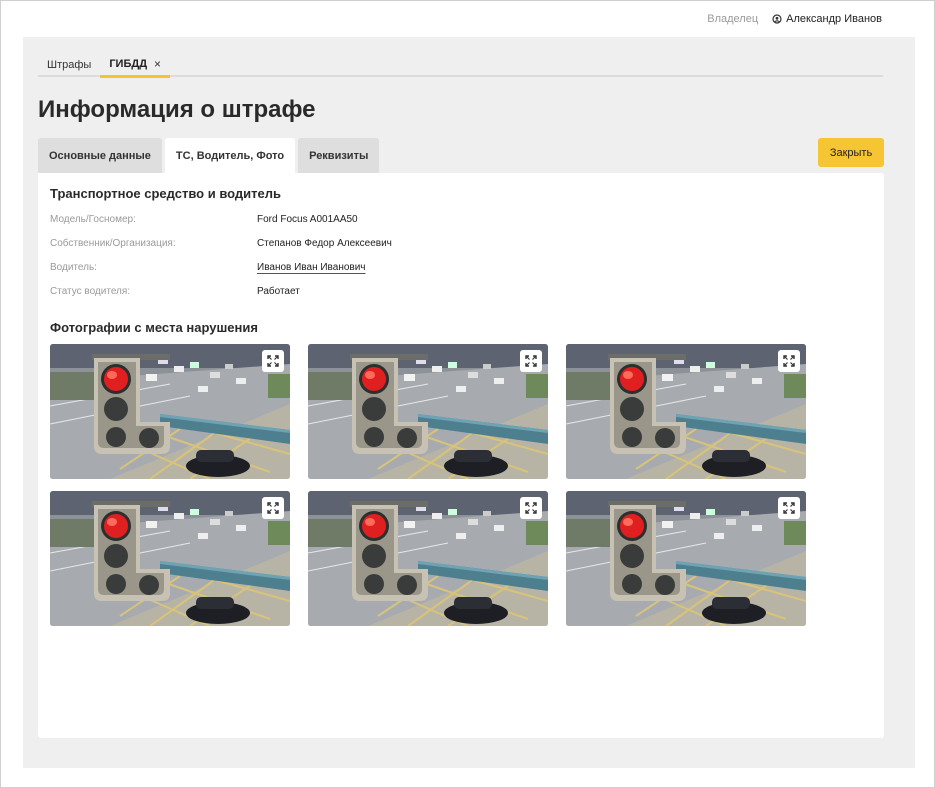 The image size is (935, 788). I want to click on user-menu: Александр Иванов, so click(827, 19).